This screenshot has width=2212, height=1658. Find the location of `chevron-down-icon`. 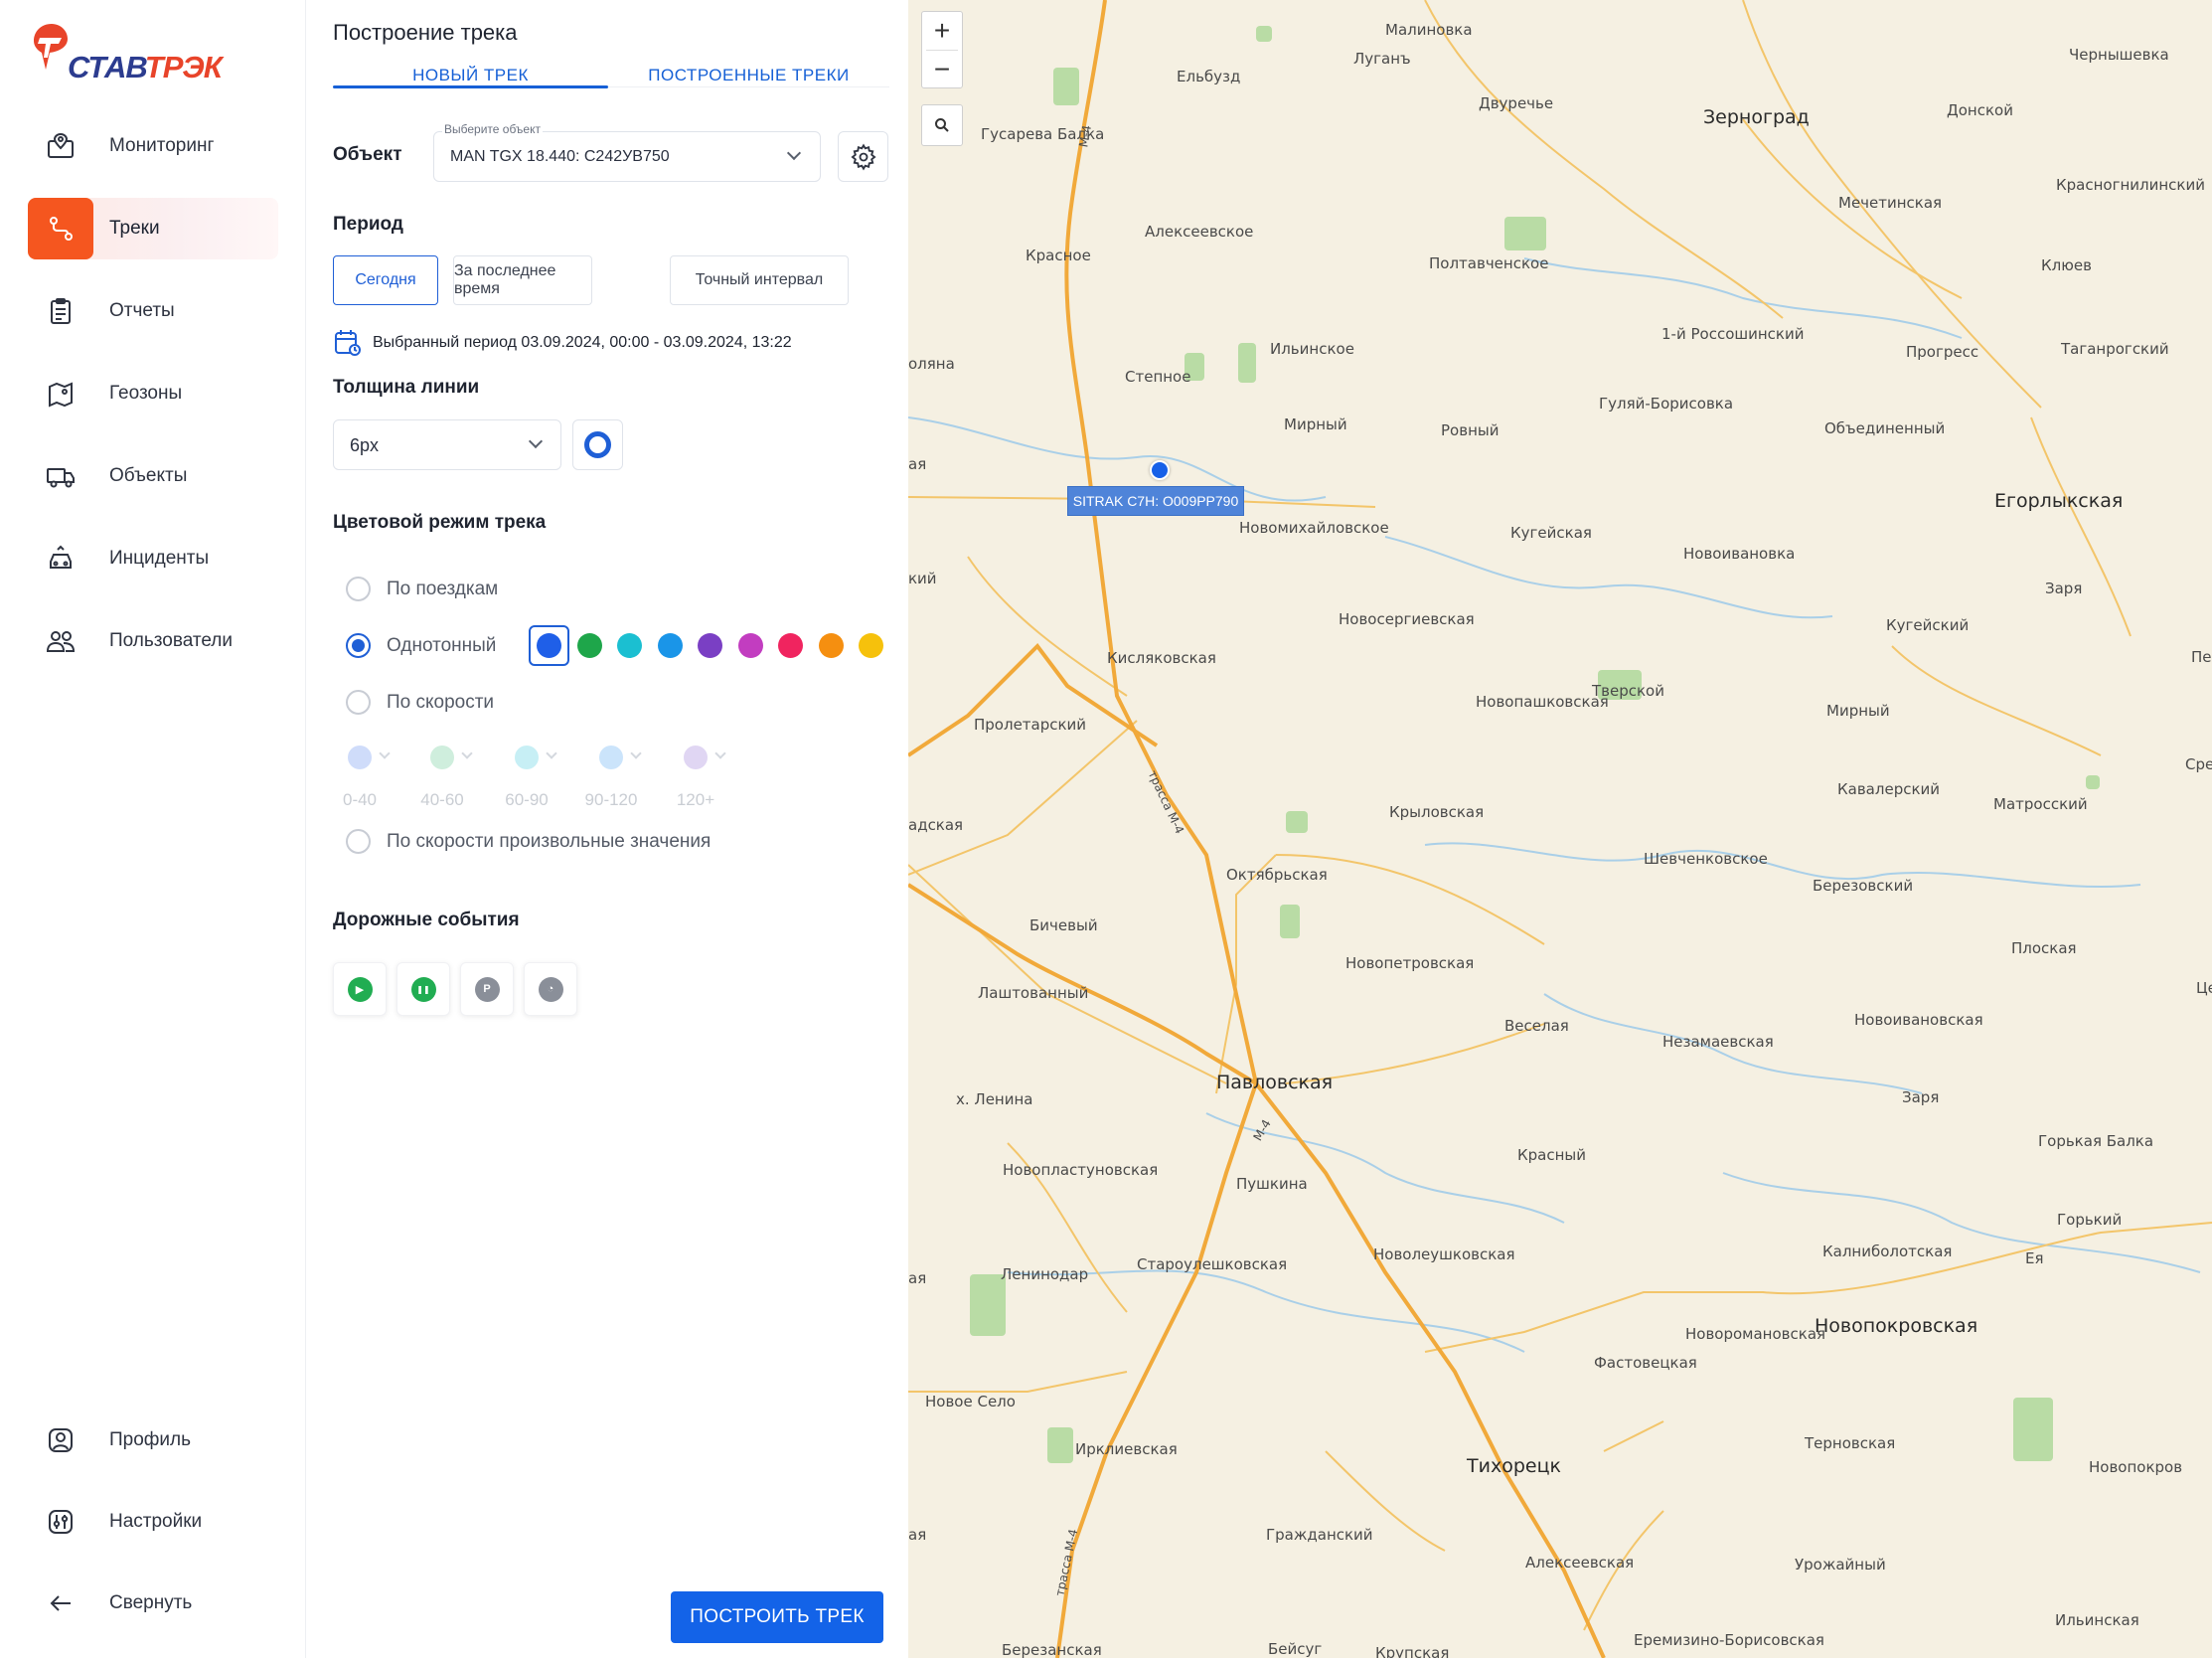

chevron-down-icon is located at coordinates (720, 753).